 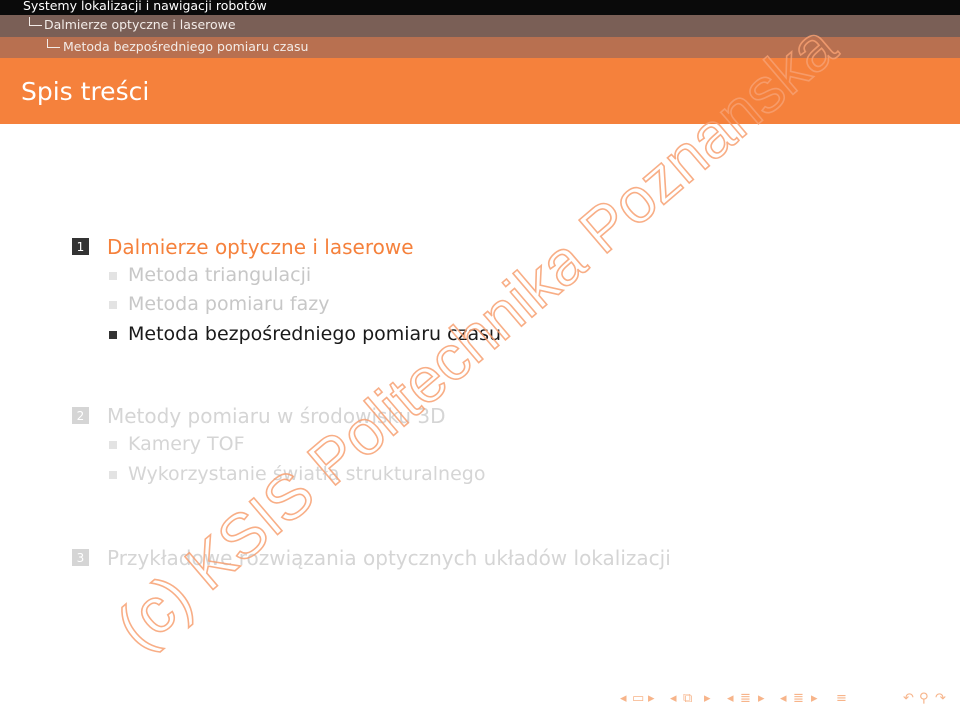 I want to click on nav-frame-icon: ▭, so click(x=638, y=698).